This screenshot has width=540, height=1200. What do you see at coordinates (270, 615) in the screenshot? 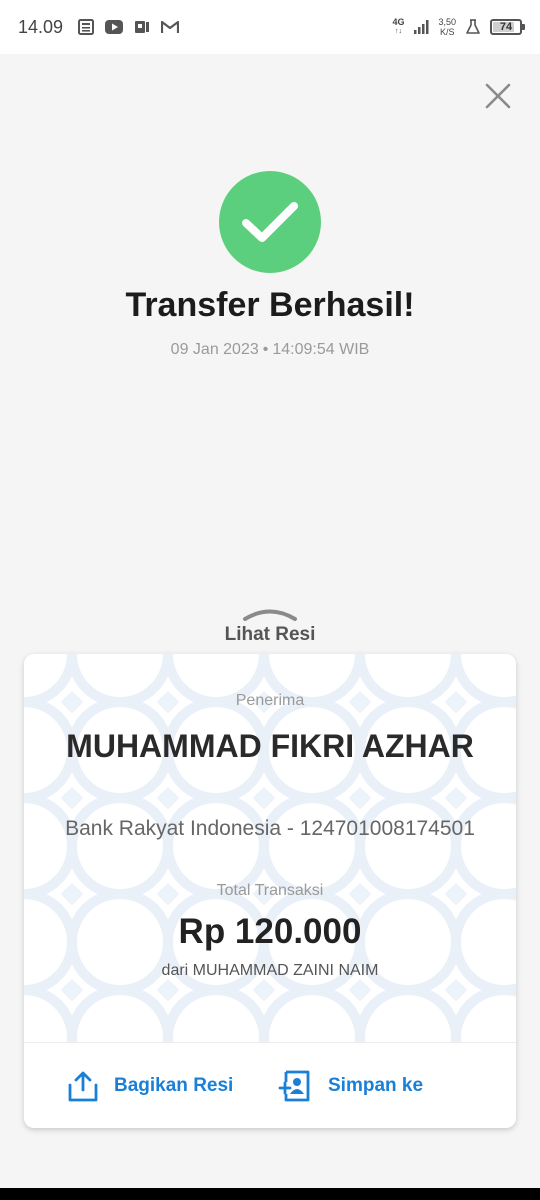
I see `chevron-up-icon` at bounding box center [270, 615].